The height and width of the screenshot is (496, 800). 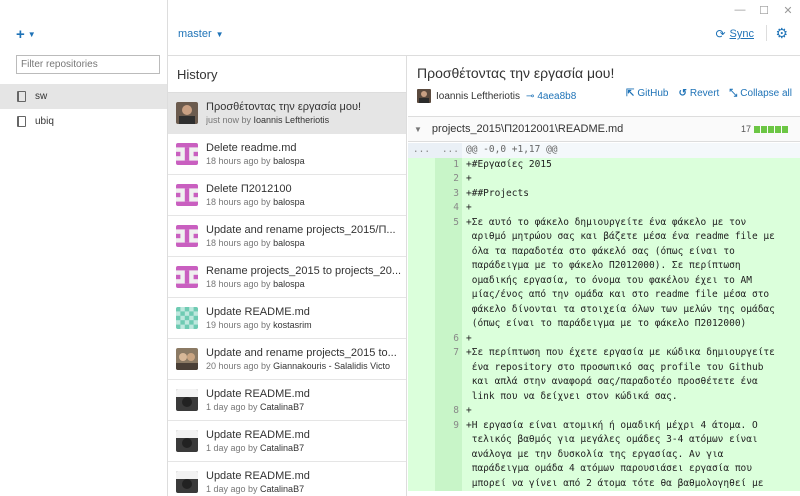 I want to click on collapse-all-button: ⤡ Collapse all, so click(x=760, y=93).